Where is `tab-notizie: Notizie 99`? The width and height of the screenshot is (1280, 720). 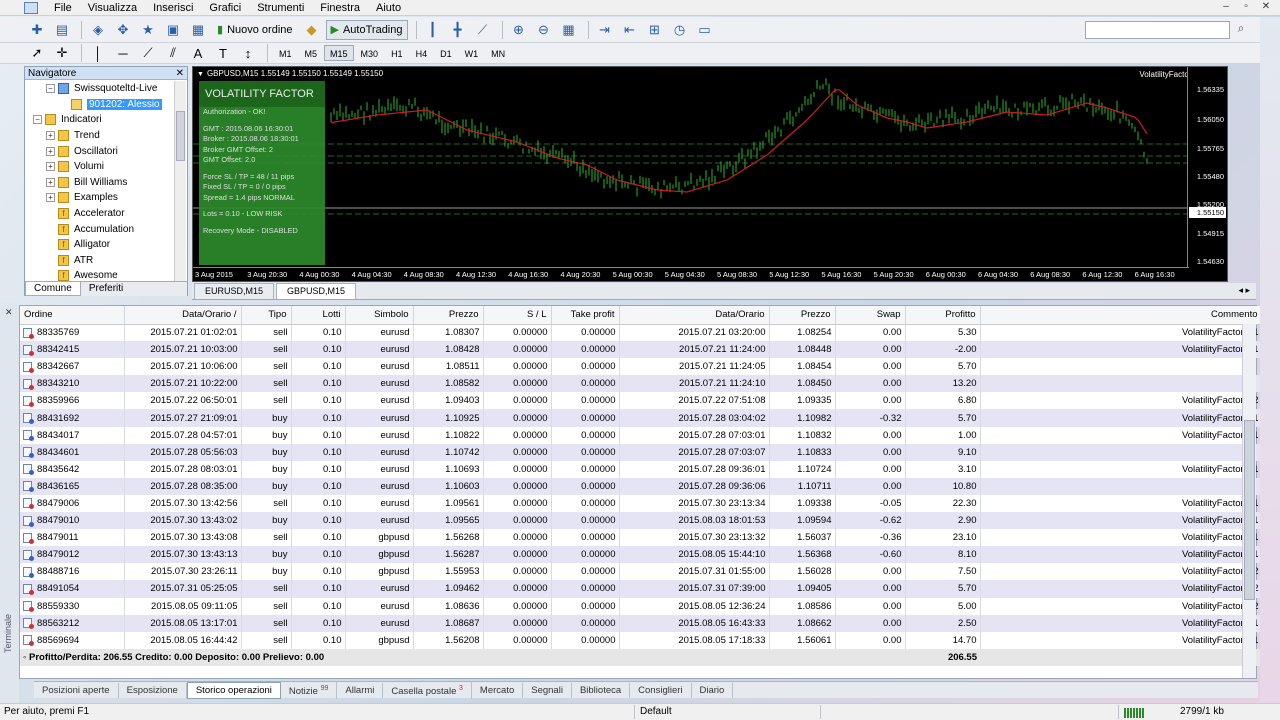 tab-notizie: Notizie 99 is located at coordinates (309, 690).